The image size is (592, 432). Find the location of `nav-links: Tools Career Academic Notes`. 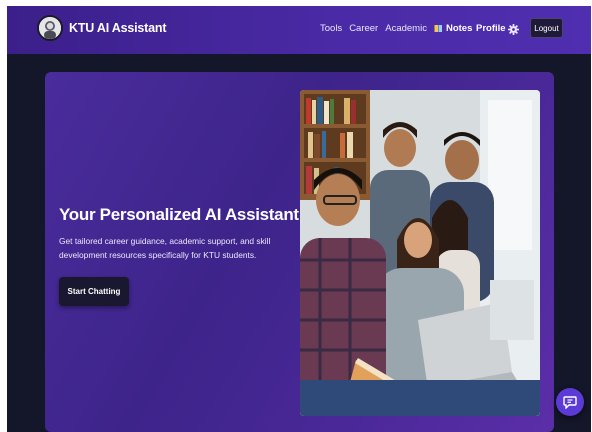

nav-links: Tools Career Academic Notes is located at coordinates (396, 28).